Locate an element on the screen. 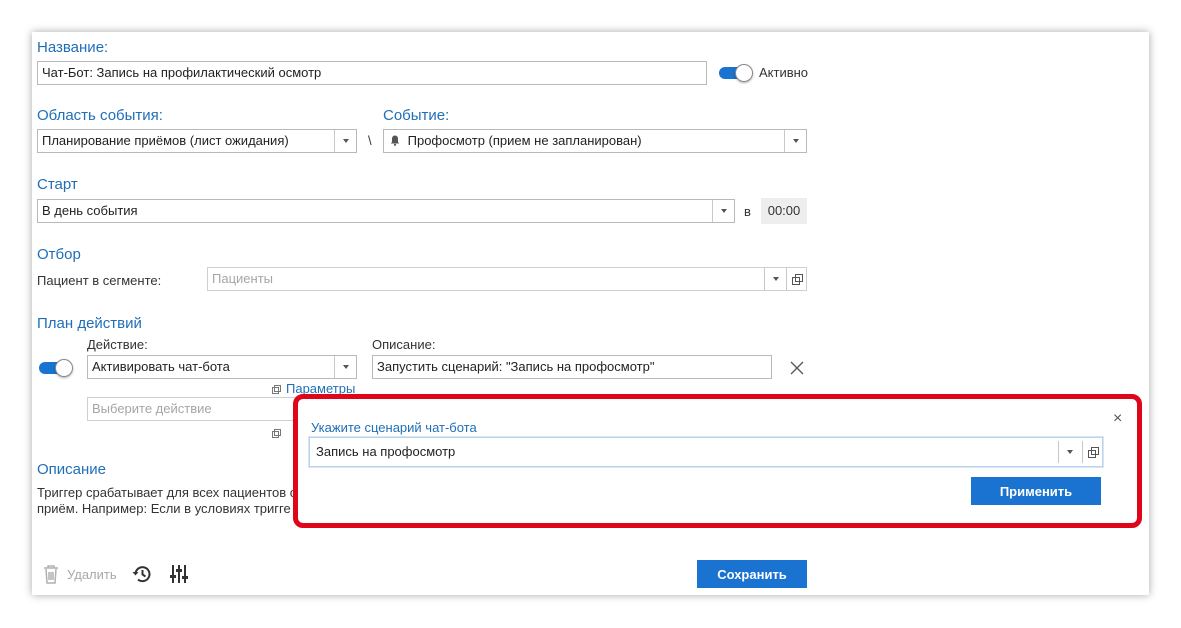  action-toggle is located at coordinates (56, 368).